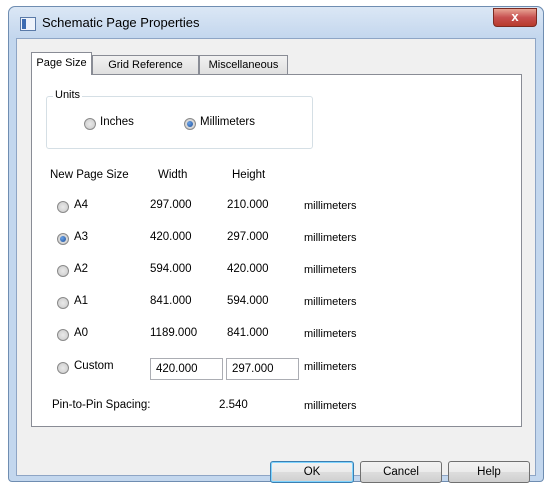 The width and height of the screenshot is (549, 487). What do you see at coordinates (81, 269) in the screenshot?
I see `size-label-a2: A2` at bounding box center [81, 269].